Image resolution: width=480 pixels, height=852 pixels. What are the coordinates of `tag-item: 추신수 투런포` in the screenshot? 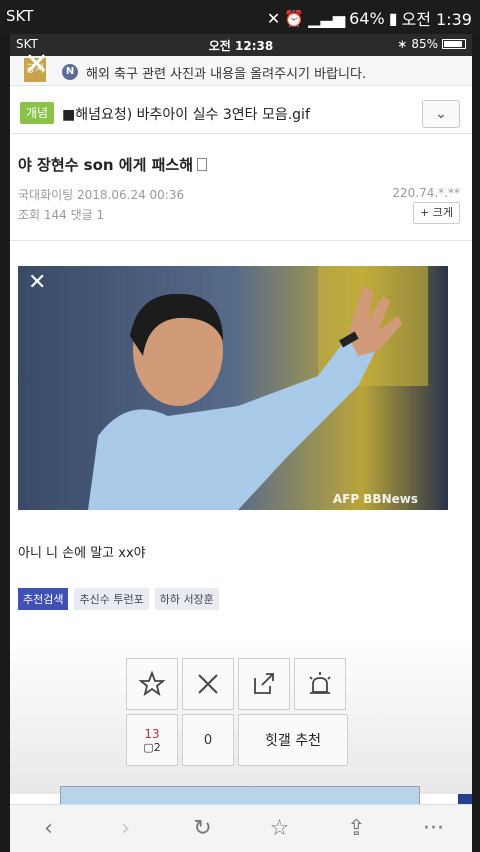 It's located at (111, 599).